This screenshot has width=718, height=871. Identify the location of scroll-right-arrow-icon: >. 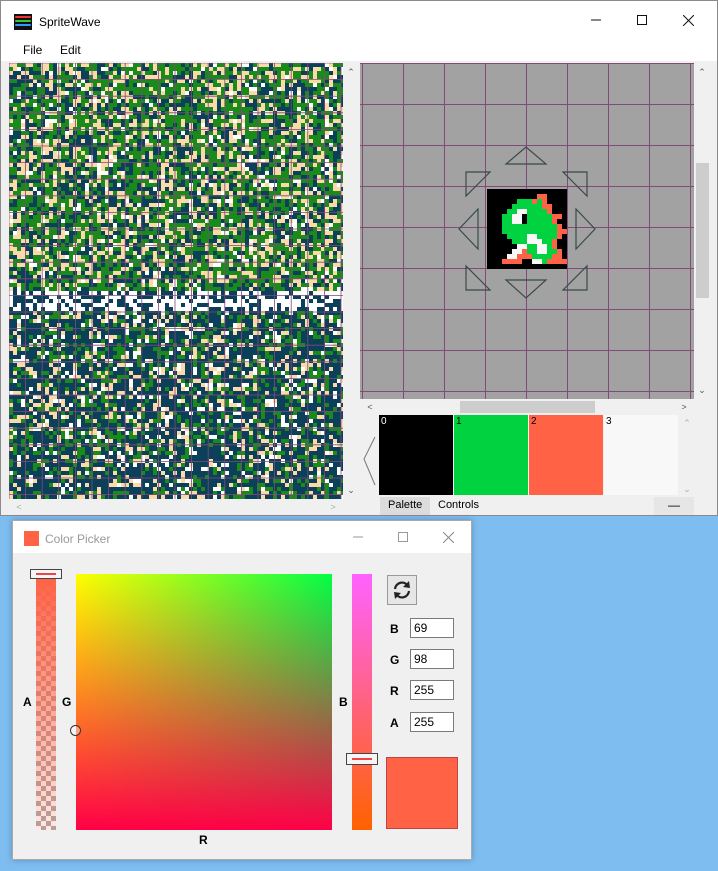
(333, 507).